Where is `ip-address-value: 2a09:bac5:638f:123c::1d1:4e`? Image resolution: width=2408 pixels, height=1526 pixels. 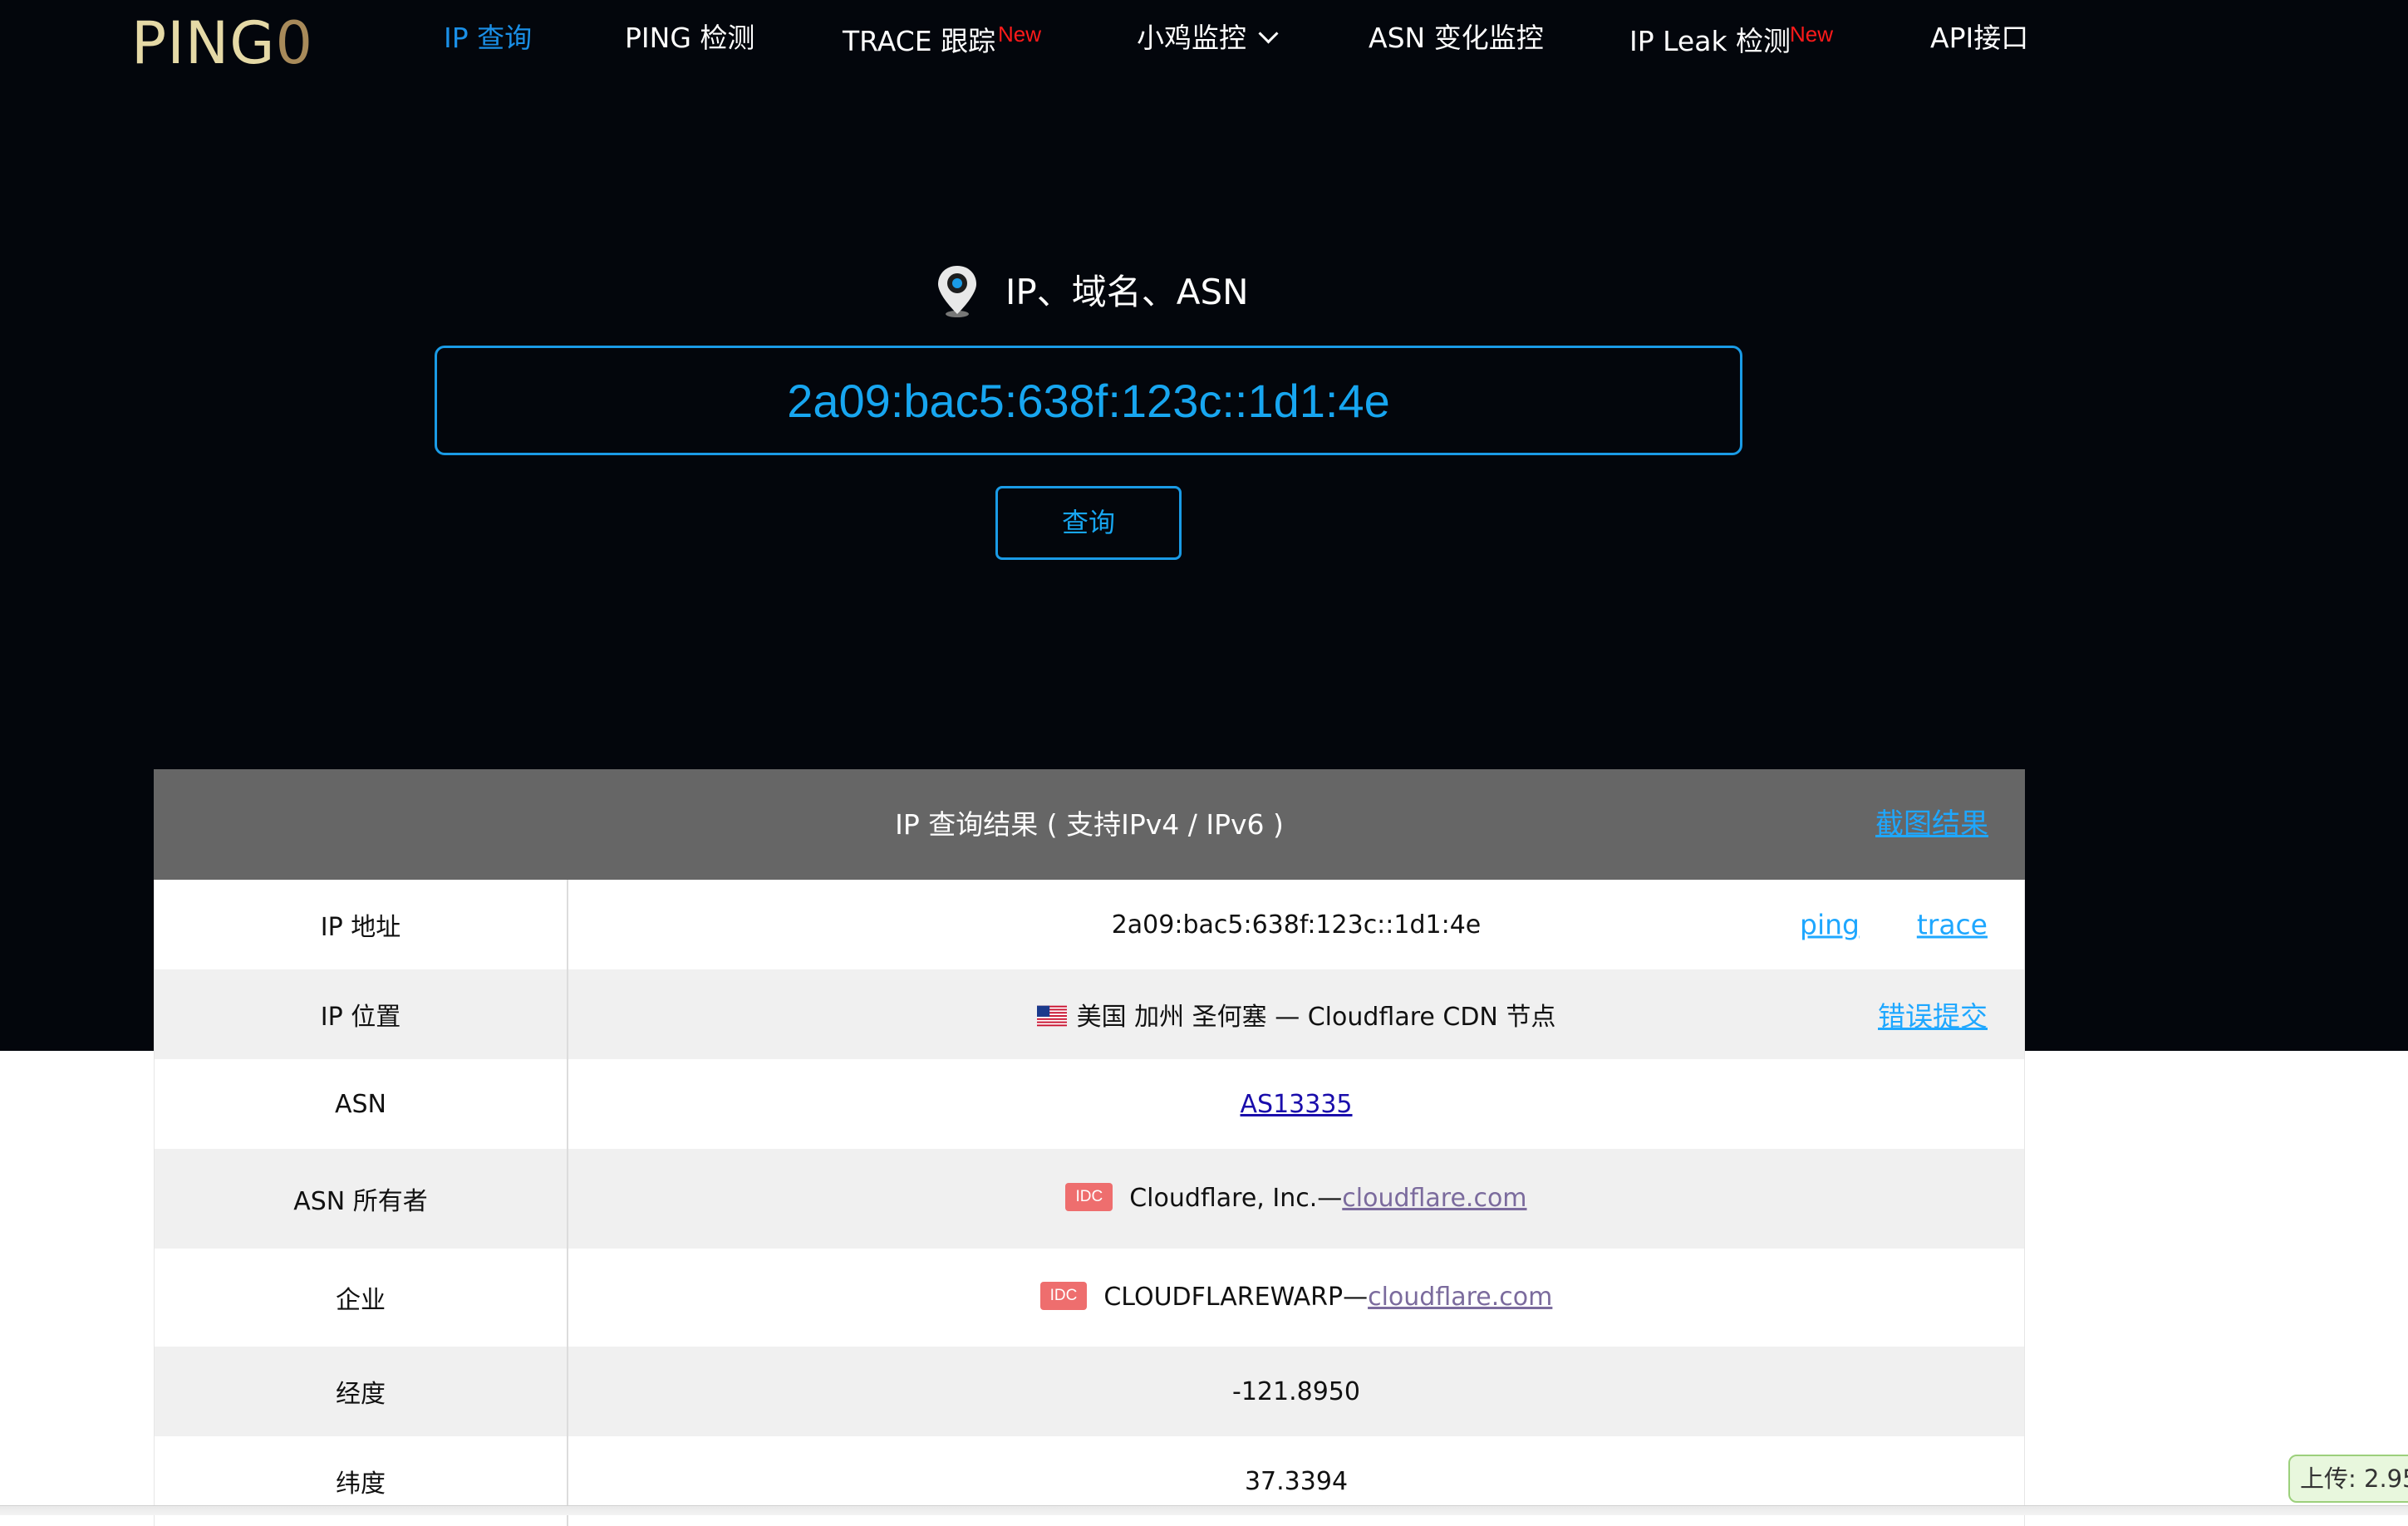 ip-address-value: 2a09:bac5:638f:123c::1d1:4e is located at coordinates (1296, 925).